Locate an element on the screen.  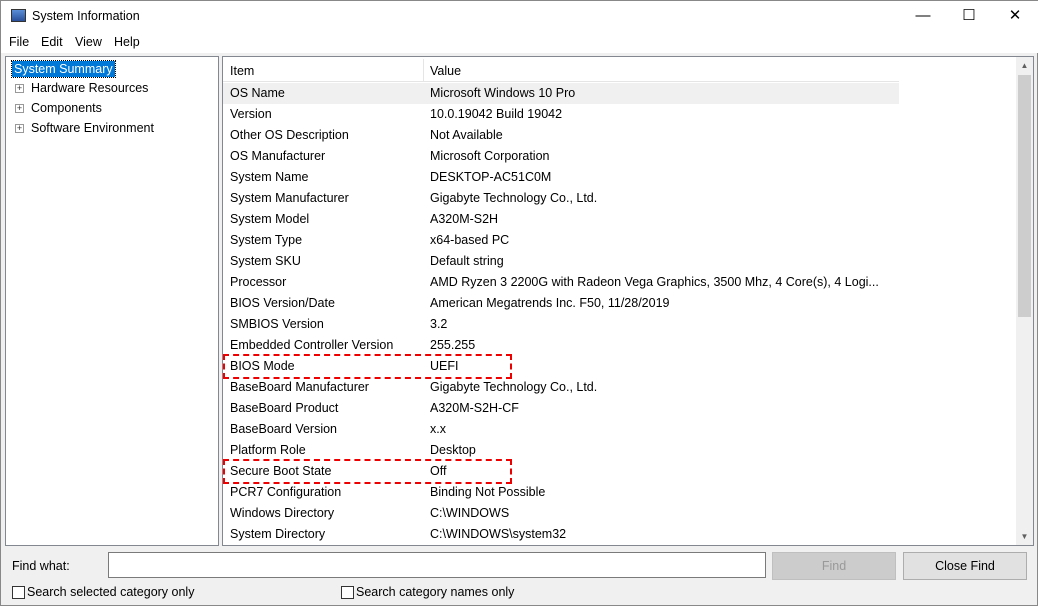
item-cell: OS Name is located at coordinates (257, 93).